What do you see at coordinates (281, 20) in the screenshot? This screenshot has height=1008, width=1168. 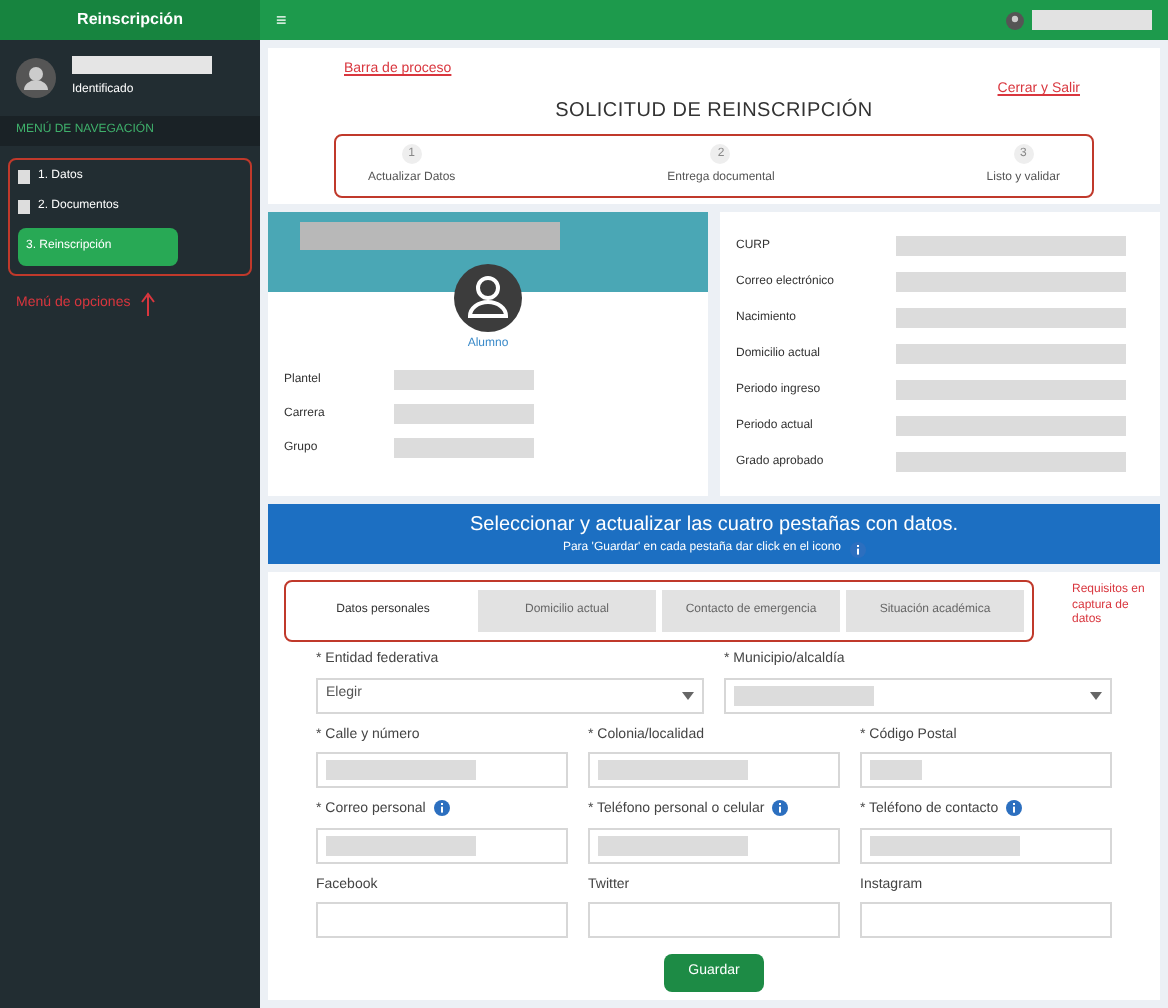 I see `menu-button: ≡` at bounding box center [281, 20].